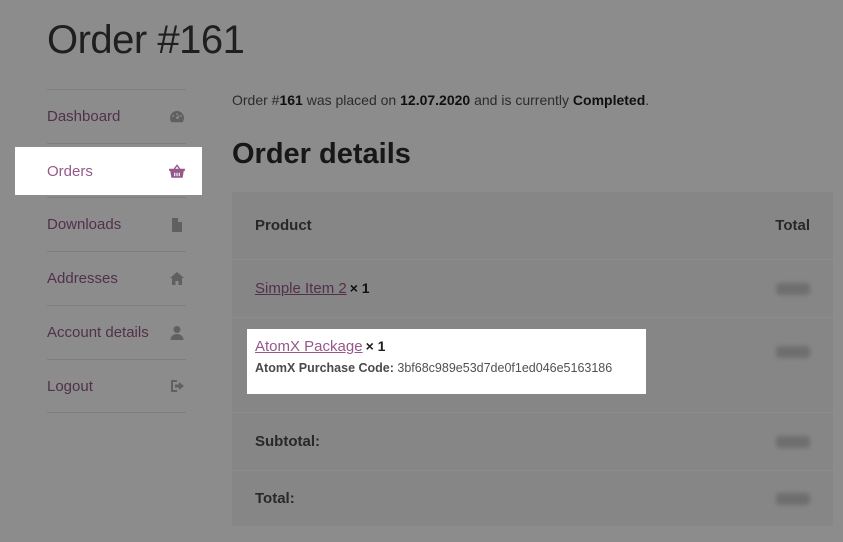 The width and height of the screenshot is (843, 542). Describe the element at coordinates (108, 171) in the screenshot. I see `orders-highlight: Orders` at that location.